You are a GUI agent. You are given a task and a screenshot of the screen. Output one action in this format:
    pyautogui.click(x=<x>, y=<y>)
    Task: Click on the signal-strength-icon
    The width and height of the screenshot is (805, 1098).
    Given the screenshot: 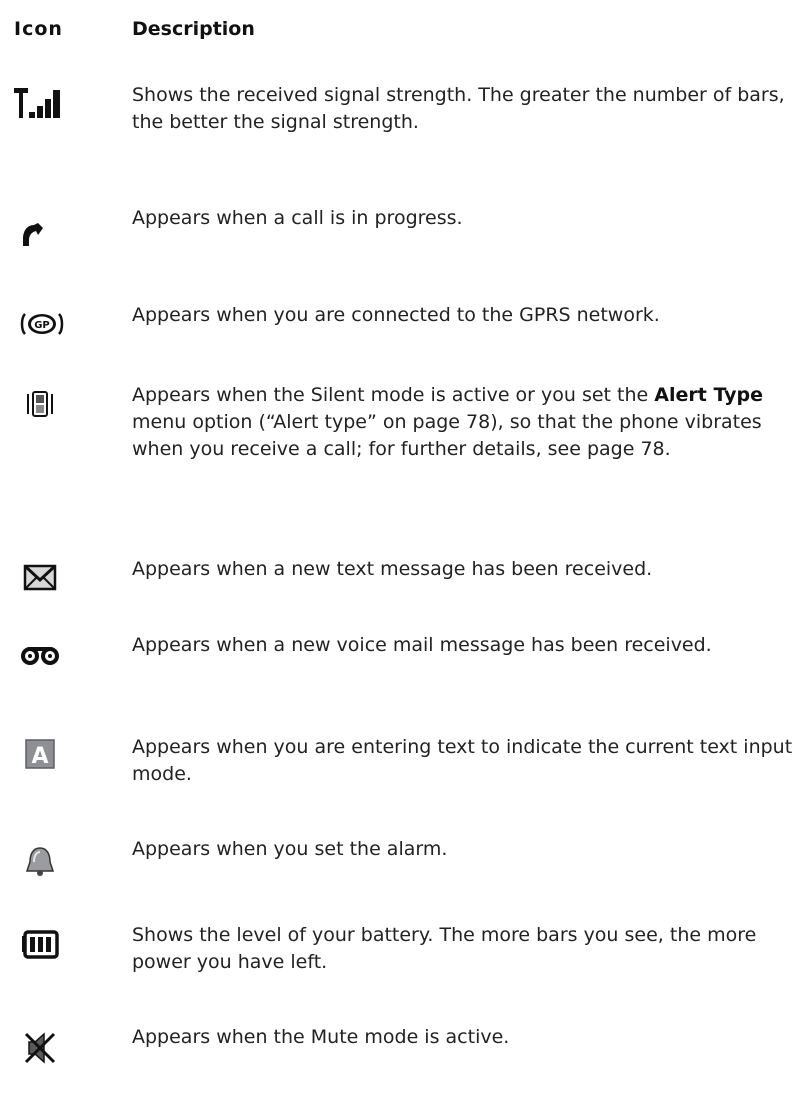 What is the action you would take?
    pyautogui.click(x=43, y=109)
    